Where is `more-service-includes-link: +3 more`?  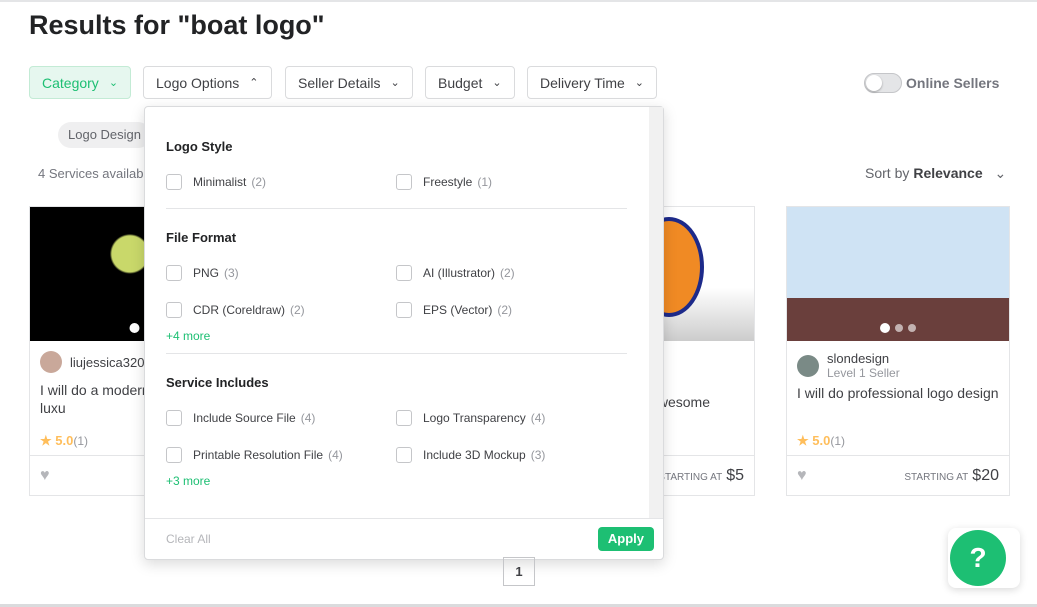 more-service-includes-link: +3 more is located at coordinates (188, 481).